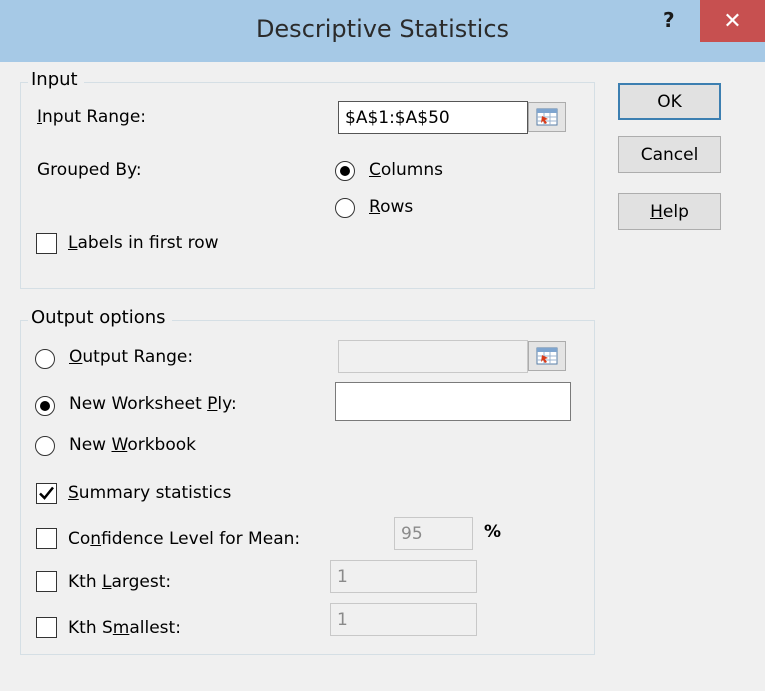  I want to click on confidence-level-label: Confidence Level for Mean:, so click(184, 539).